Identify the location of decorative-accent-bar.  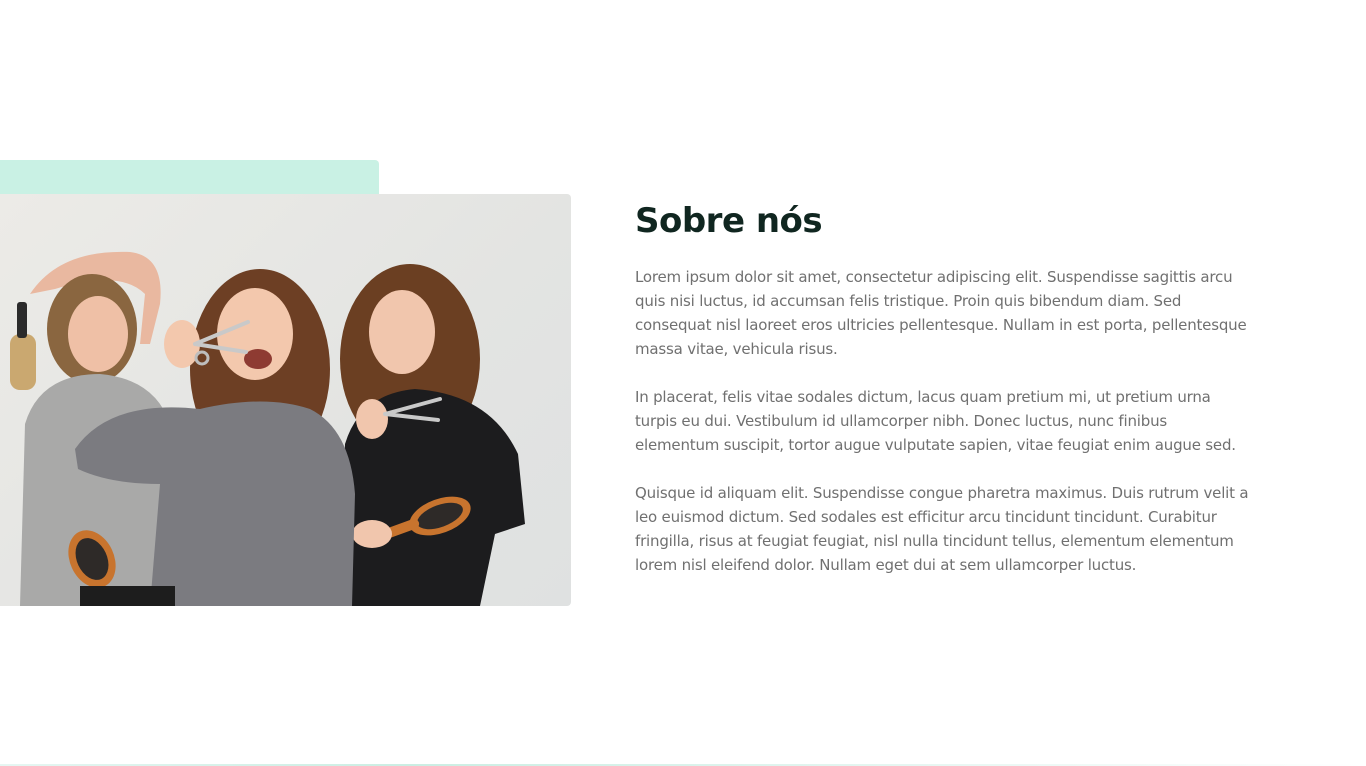
(189, 177).